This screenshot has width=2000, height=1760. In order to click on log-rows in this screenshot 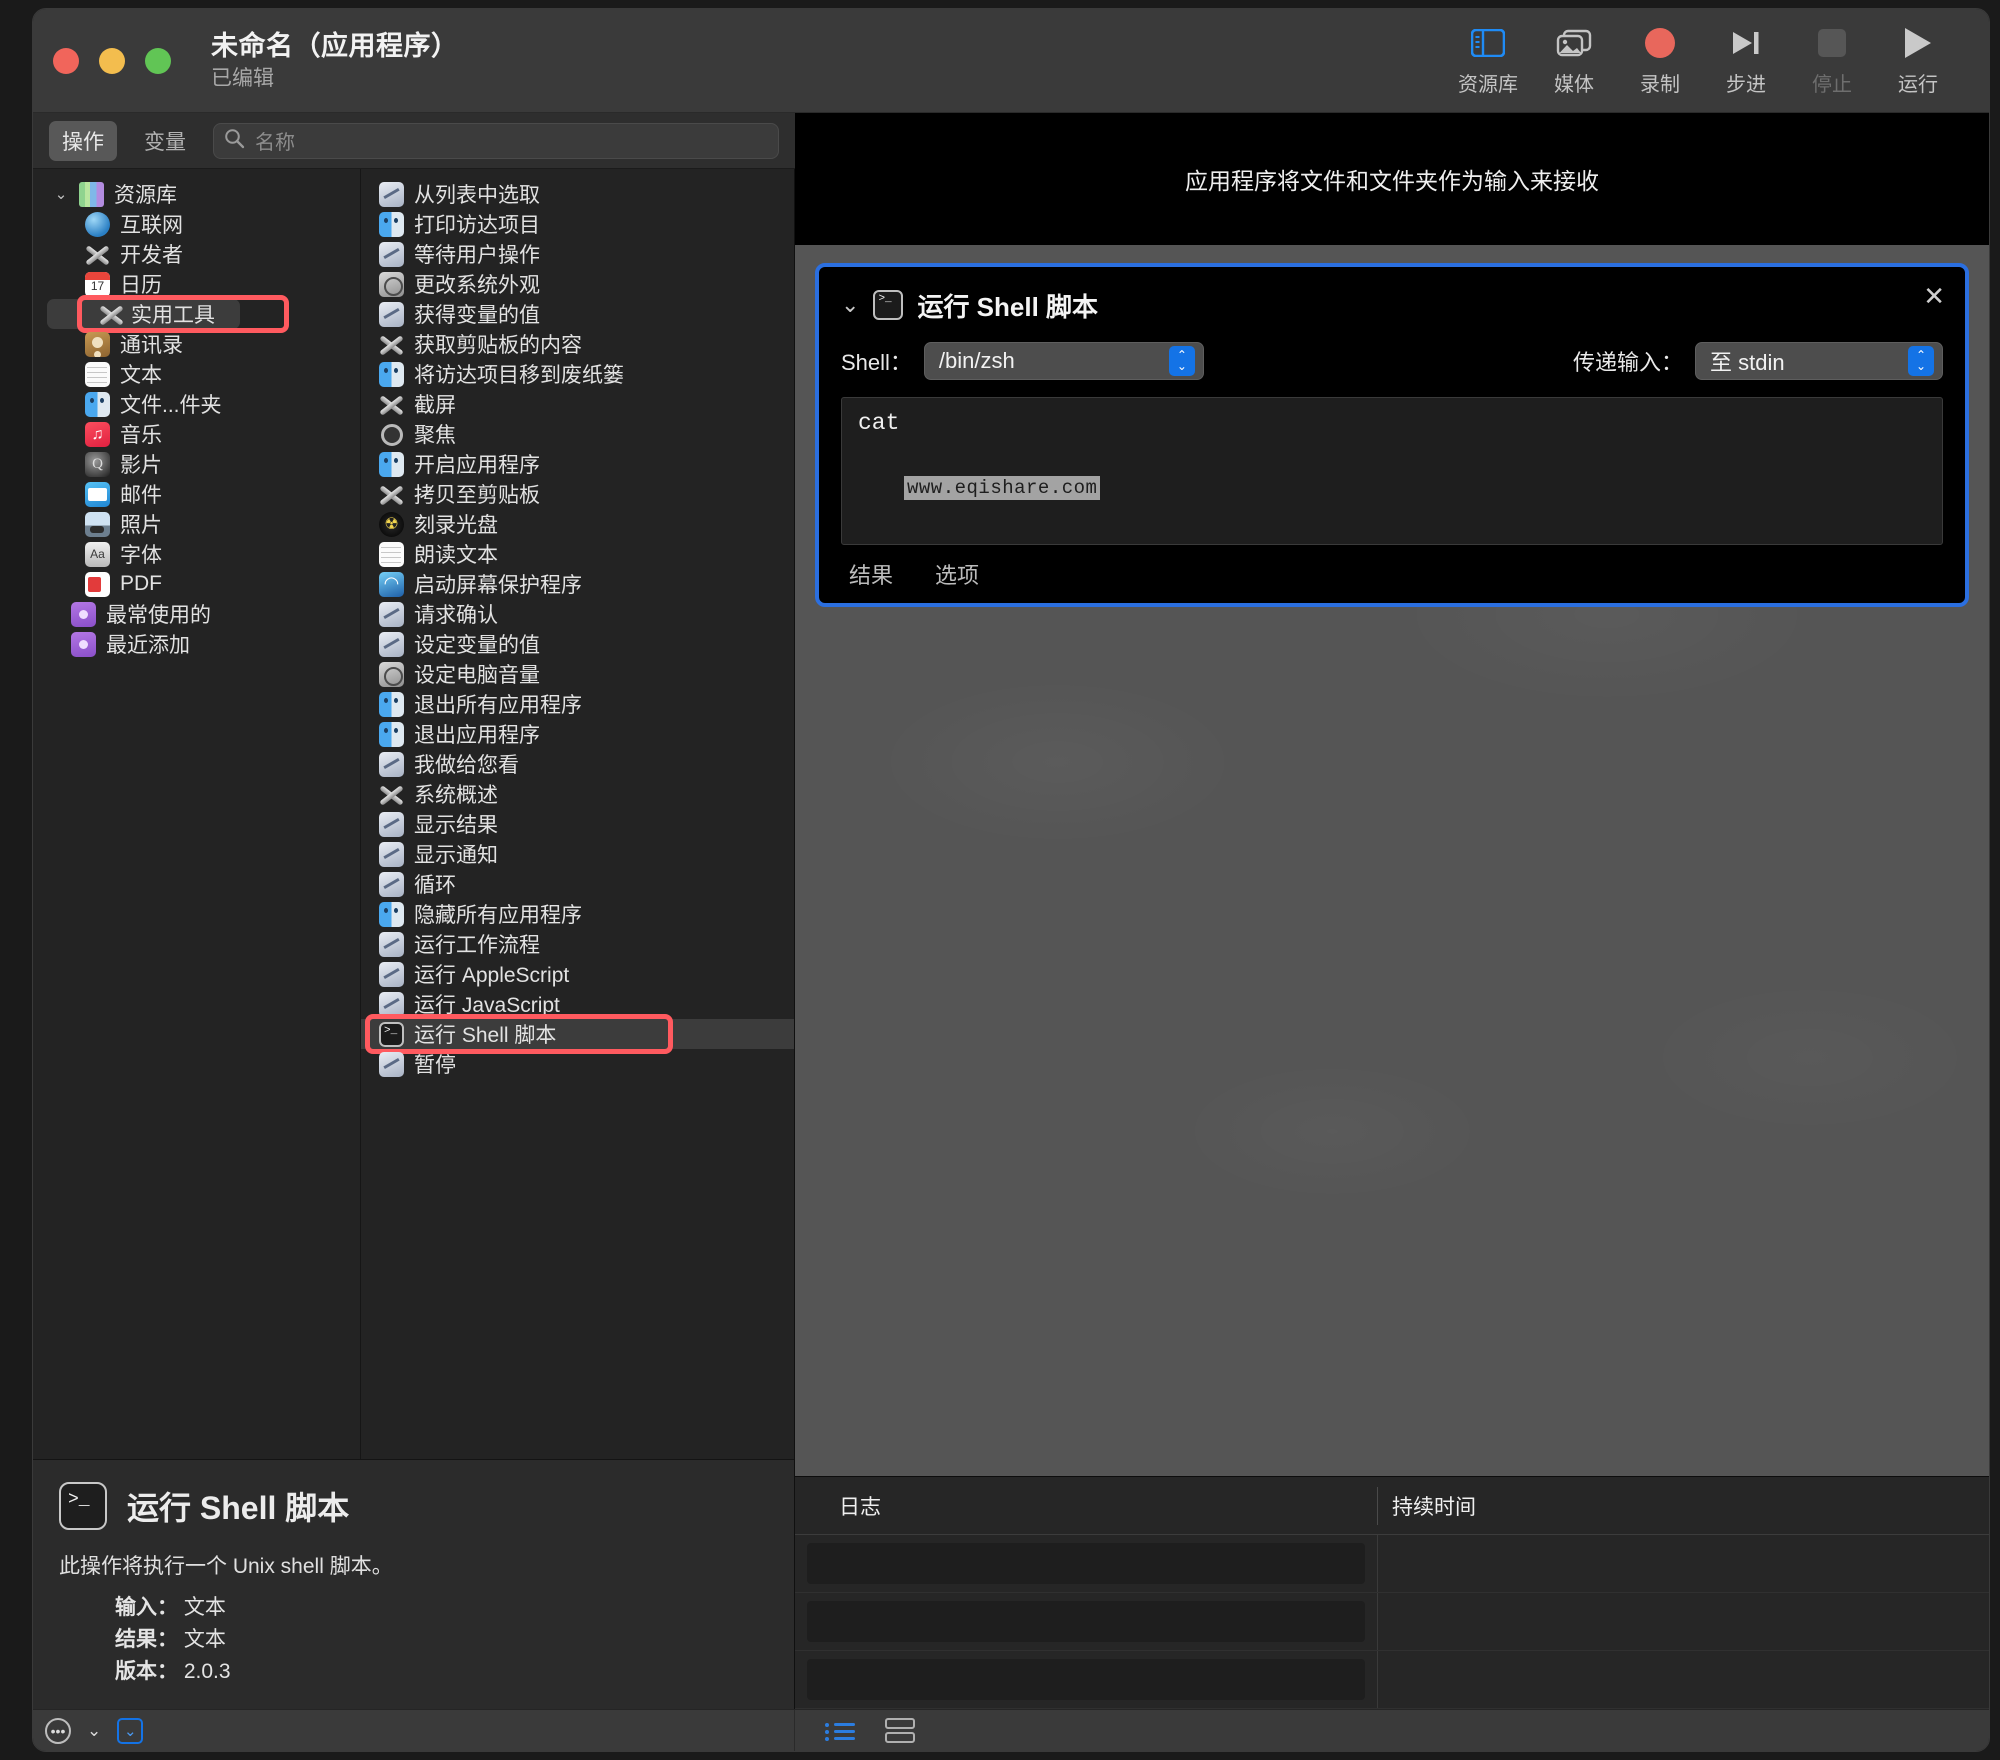, I will do `click(1392, 1622)`.